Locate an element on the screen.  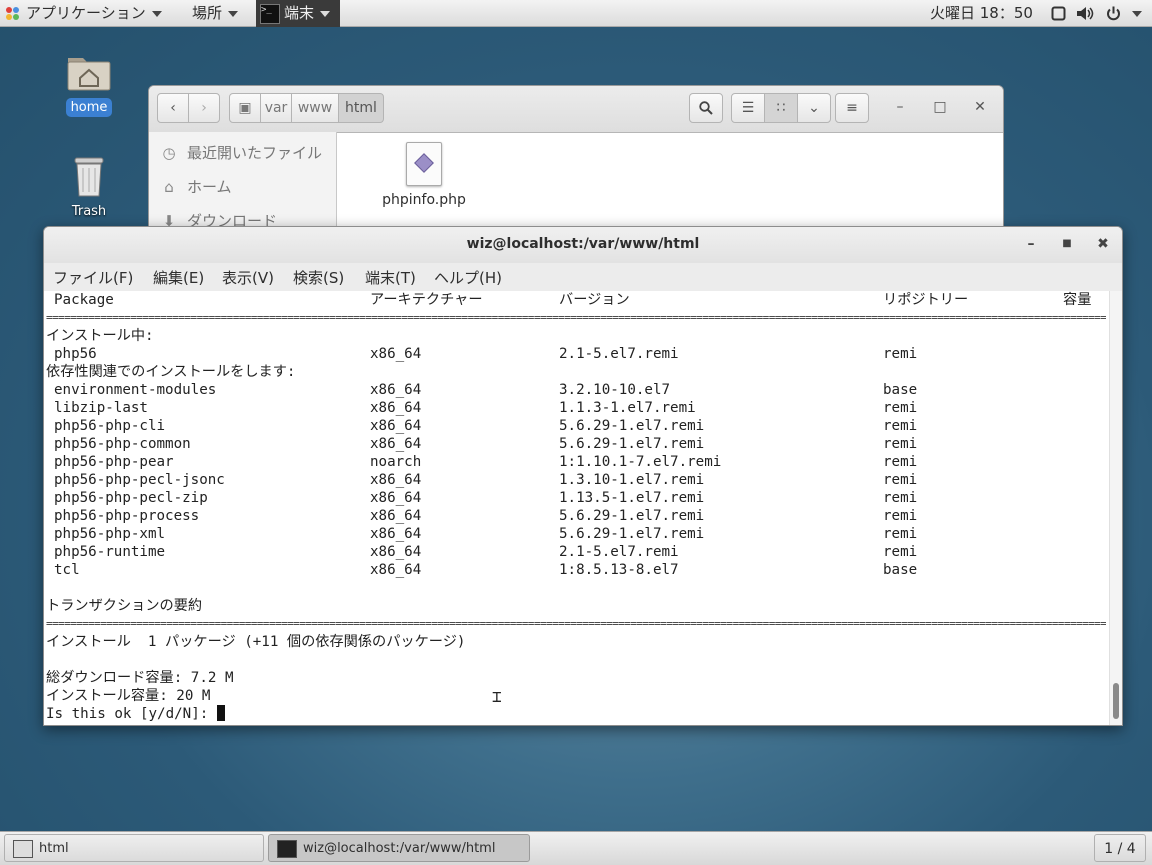
package-arch: noarch is located at coordinates (396, 462).